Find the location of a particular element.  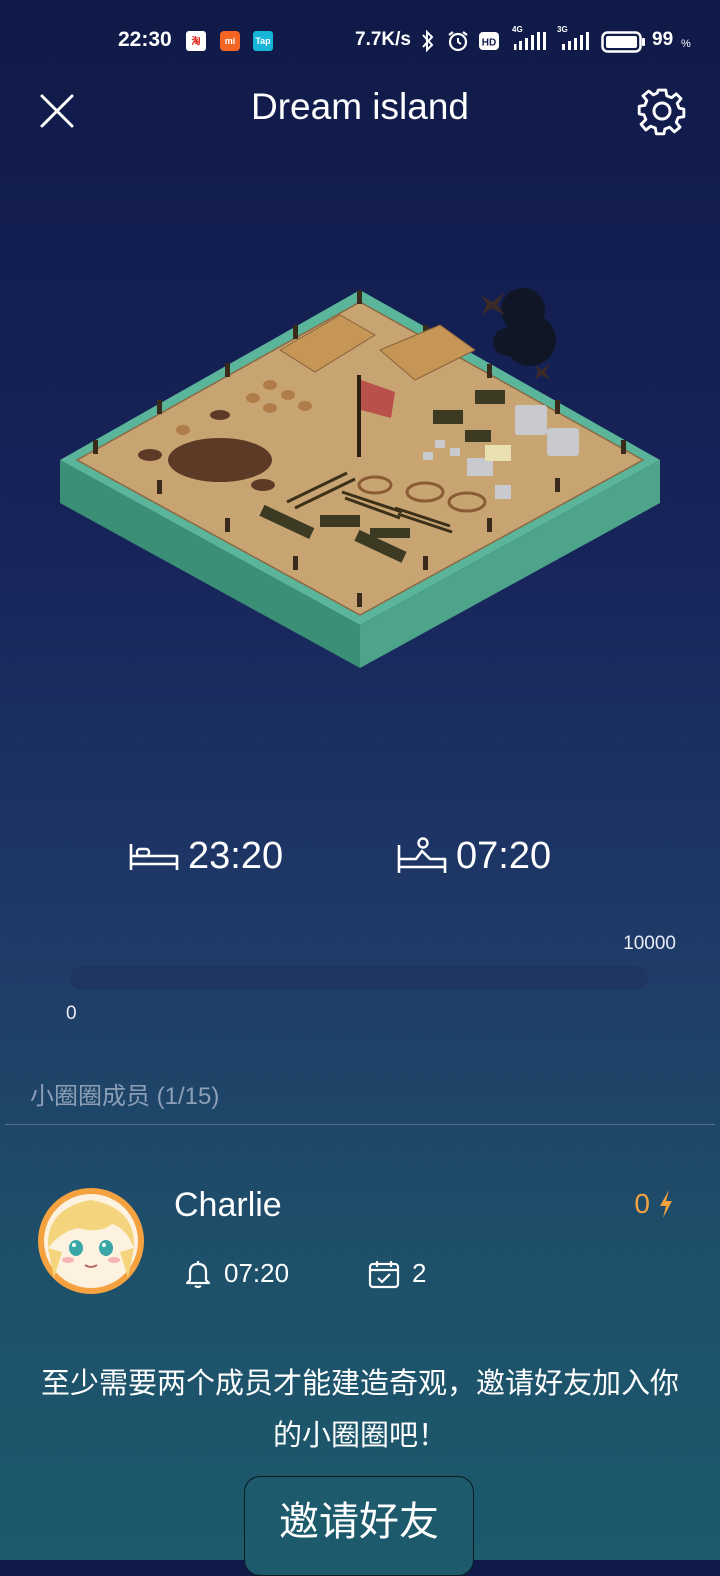

bedtime-value: 23:20 is located at coordinates (236, 856).